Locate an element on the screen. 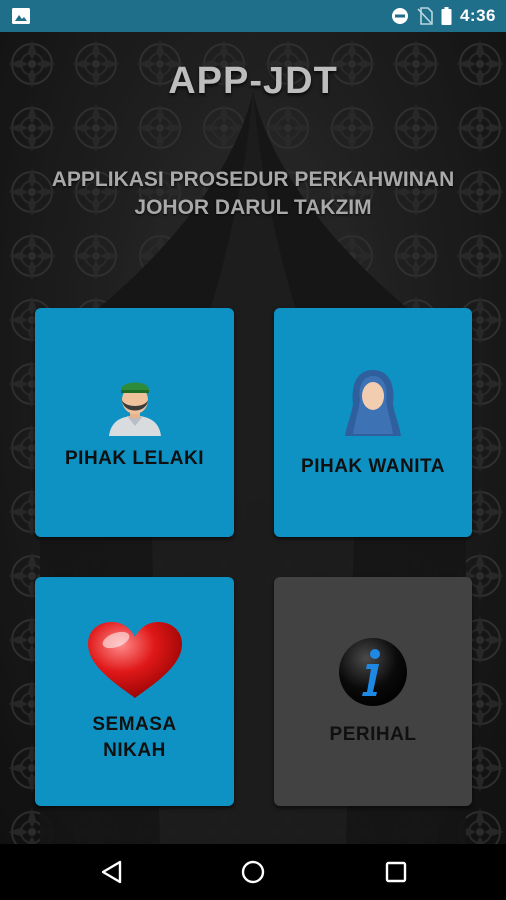  perihal-button: PERIHAL is located at coordinates (373, 691).